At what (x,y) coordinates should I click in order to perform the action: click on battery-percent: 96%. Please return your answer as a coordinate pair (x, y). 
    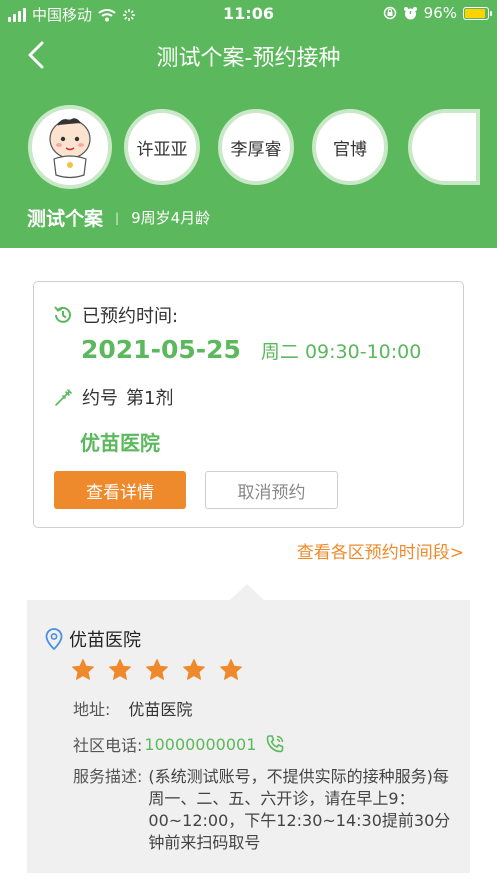
    Looking at the image, I should click on (440, 13).